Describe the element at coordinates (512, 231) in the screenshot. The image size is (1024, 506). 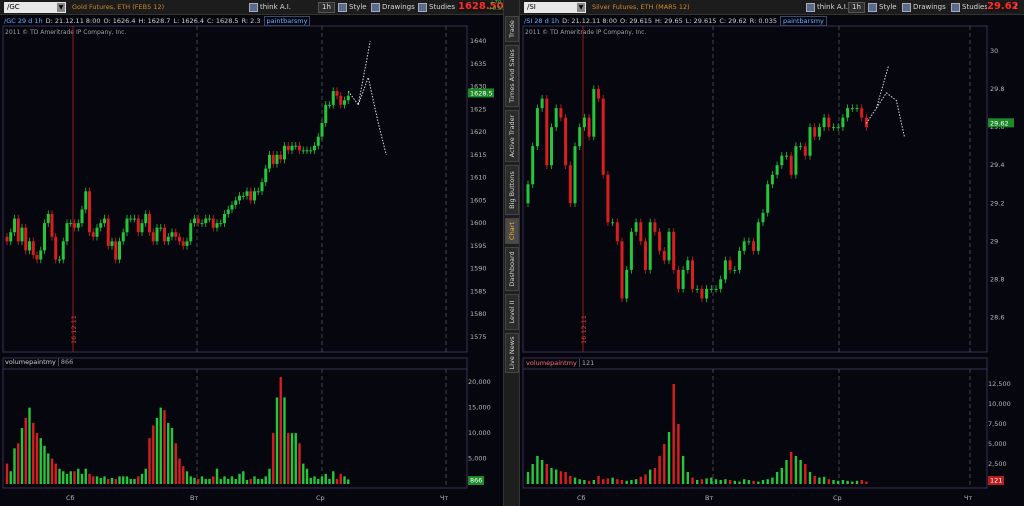
I see `side-tab-chart: Chart` at that location.